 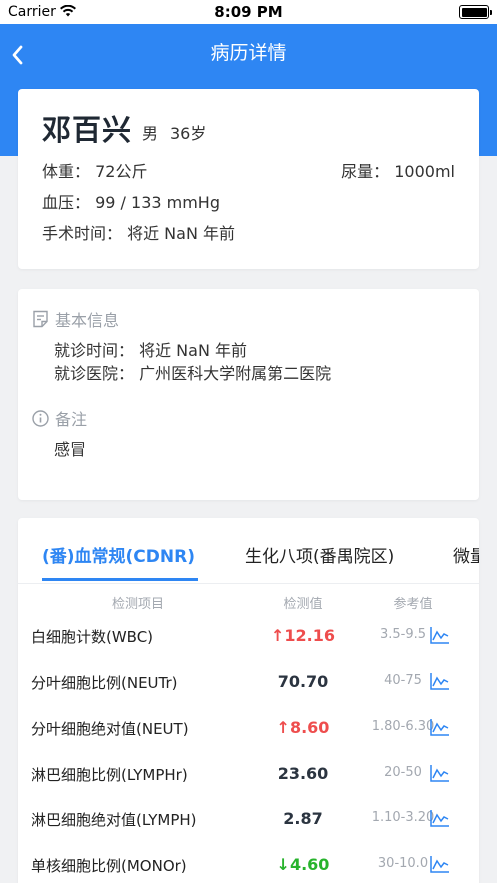 I want to click on basic-info-header: 基本信息, so click(x=75, y=319).